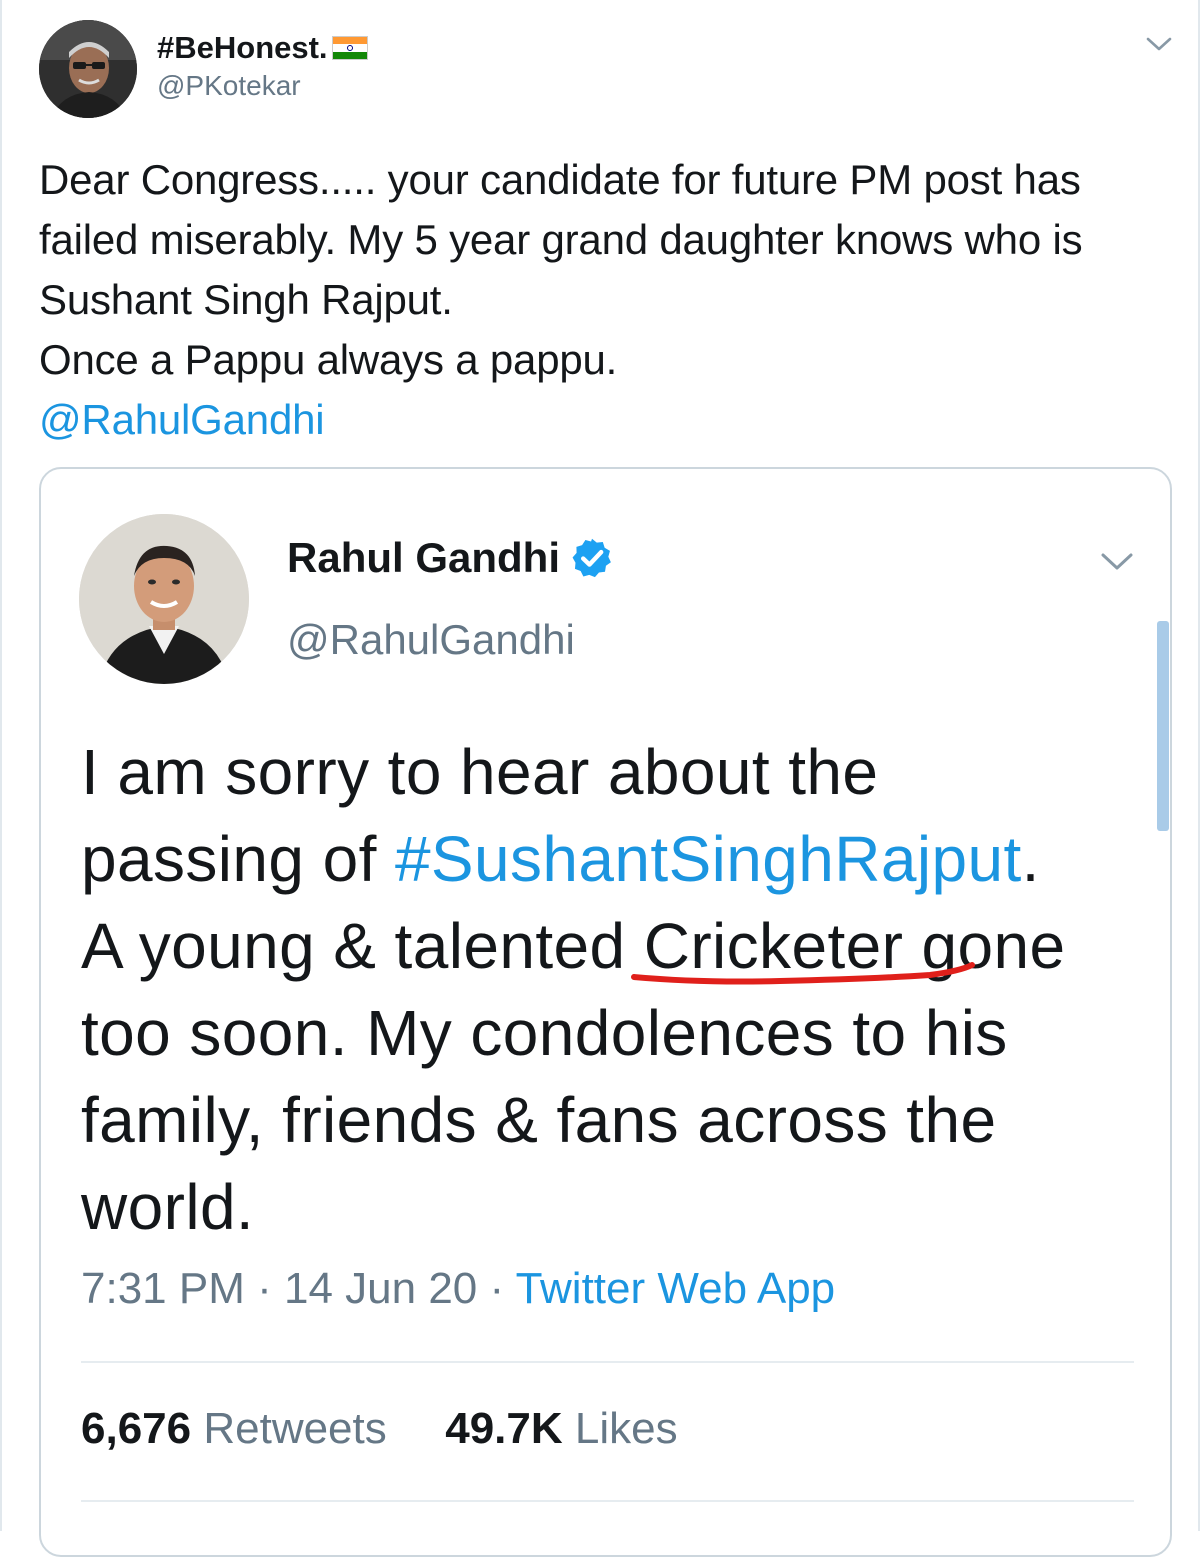  What do you see at coordinates (676, 1288) in the screenshot?
I see `tweet-source-link: Twitter Web App` at bounding box center [676, 1288].